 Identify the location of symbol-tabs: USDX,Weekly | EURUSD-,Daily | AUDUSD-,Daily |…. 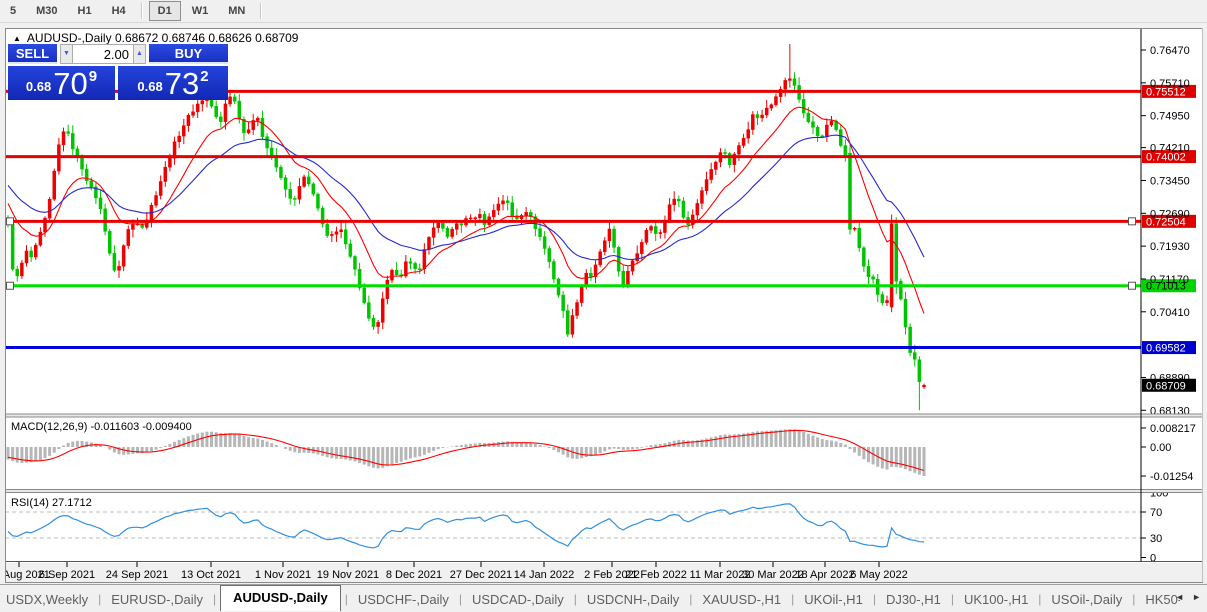
(590, 598).